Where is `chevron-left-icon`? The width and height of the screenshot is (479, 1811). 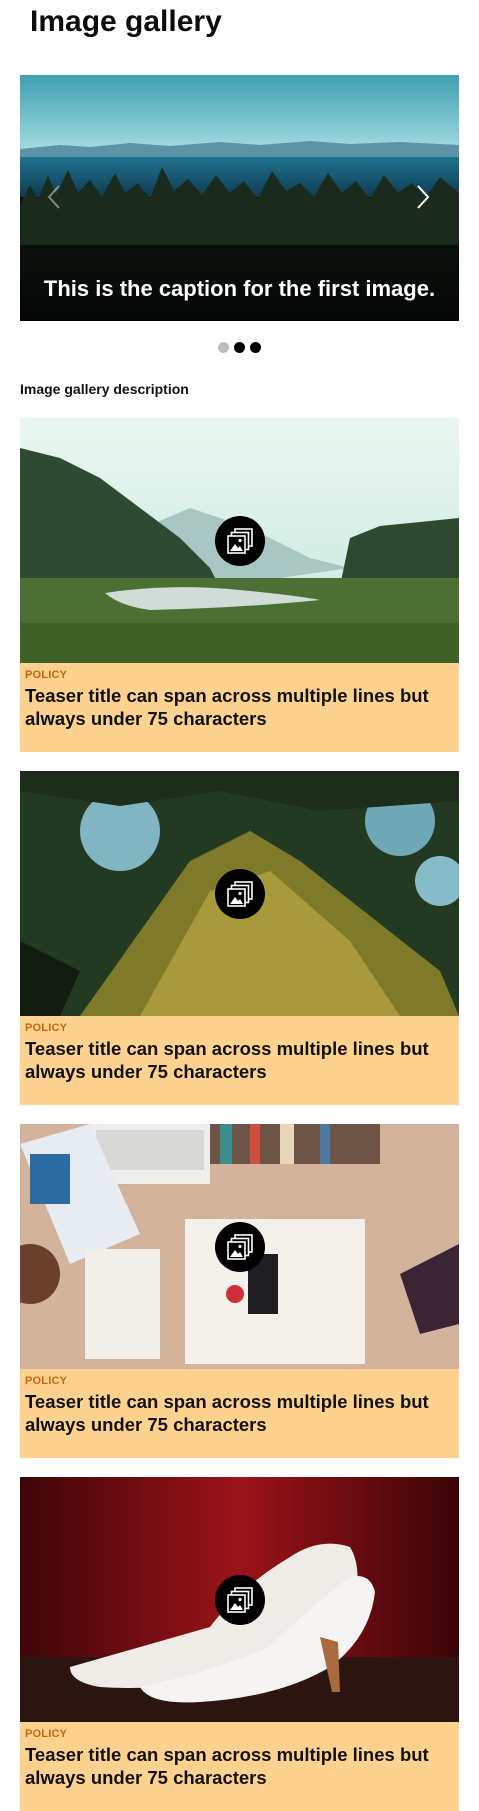
chevron-left-icon is located at coordinates (53, 197).